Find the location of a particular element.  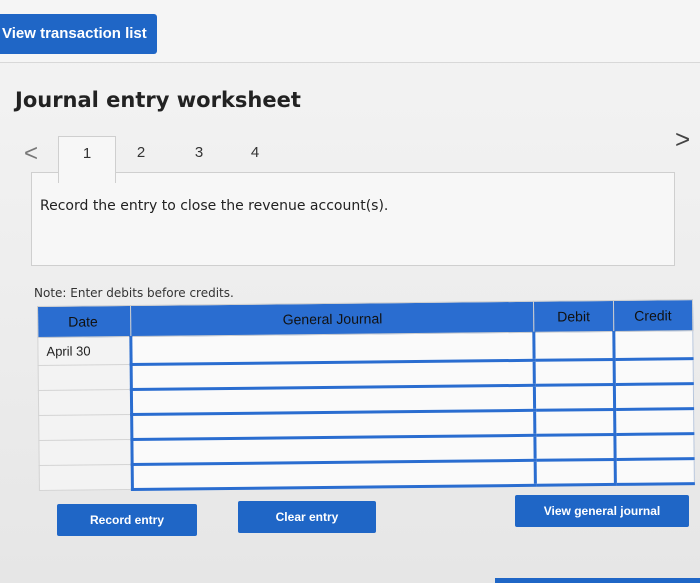

chevron-left-icon: < is located at coordinates (31, 154).